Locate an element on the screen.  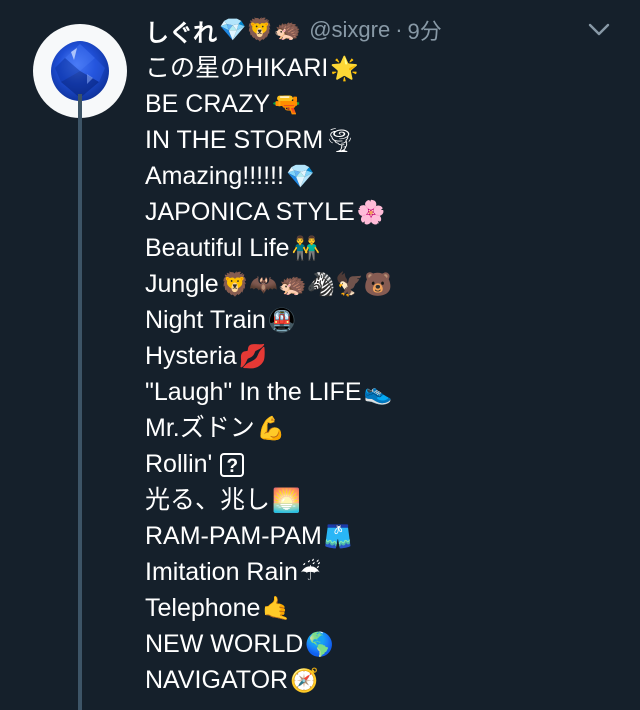
tweet-line: 光る、兆し🌅 is located at coordinates (223, 500).